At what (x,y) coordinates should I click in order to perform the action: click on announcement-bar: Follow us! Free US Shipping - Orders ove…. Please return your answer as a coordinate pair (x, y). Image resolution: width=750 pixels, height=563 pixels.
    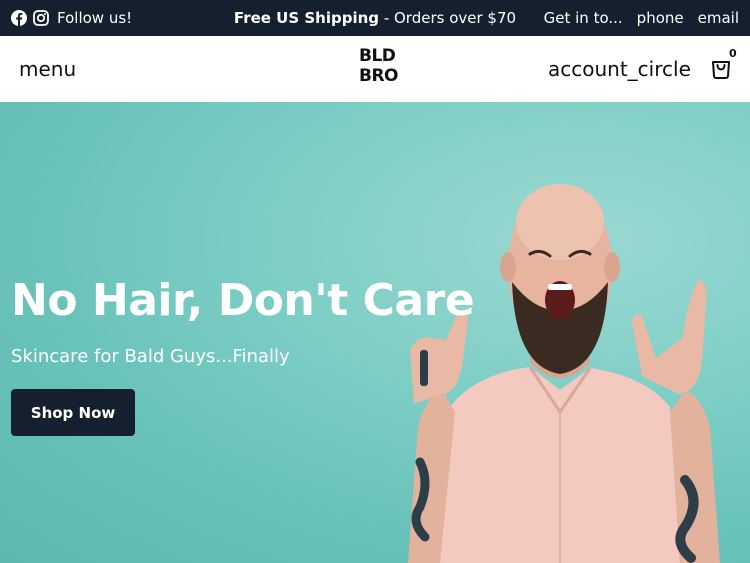
    Looking at the image, I should click on (375, 18).